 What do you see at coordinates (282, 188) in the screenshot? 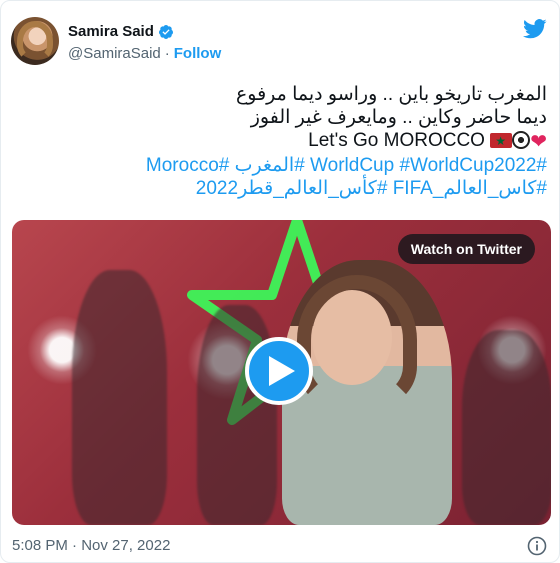
I see `hashtags-line-2: #كاس_العالم_FIFA #كأس_العالم_قطر2022` at bounding box center [282, 188].